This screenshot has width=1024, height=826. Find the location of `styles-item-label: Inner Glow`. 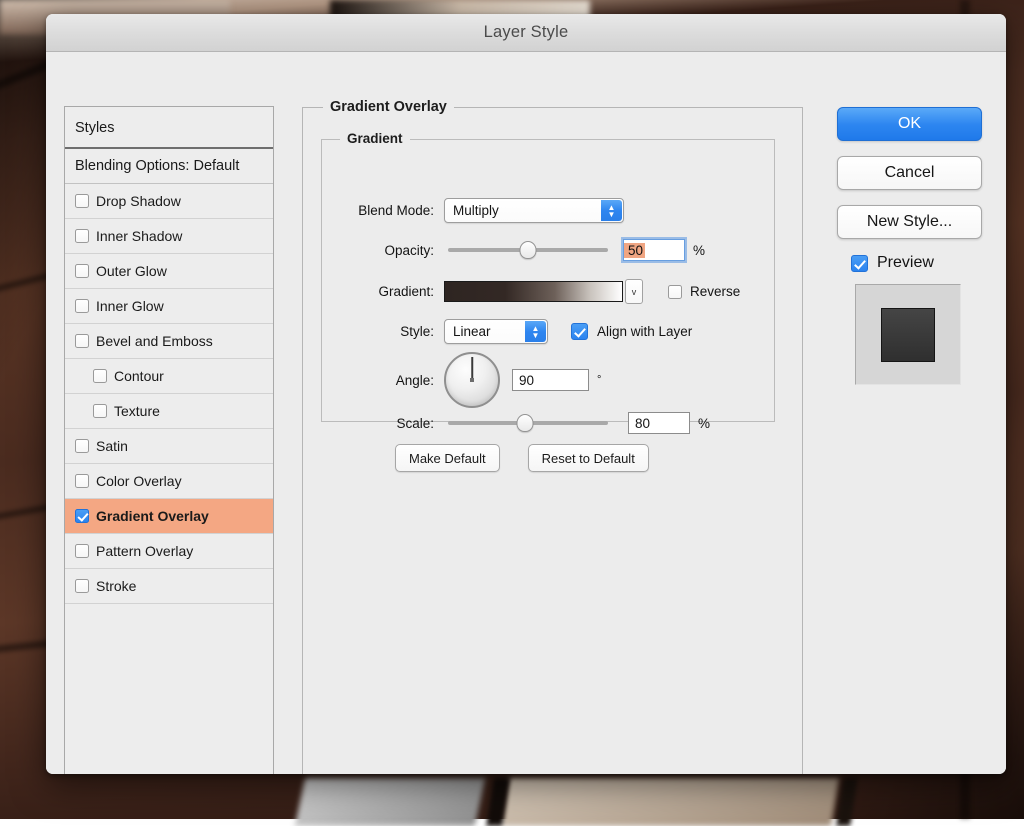

styles-item-label: Inner Glow is located at coordinates (130, 306).